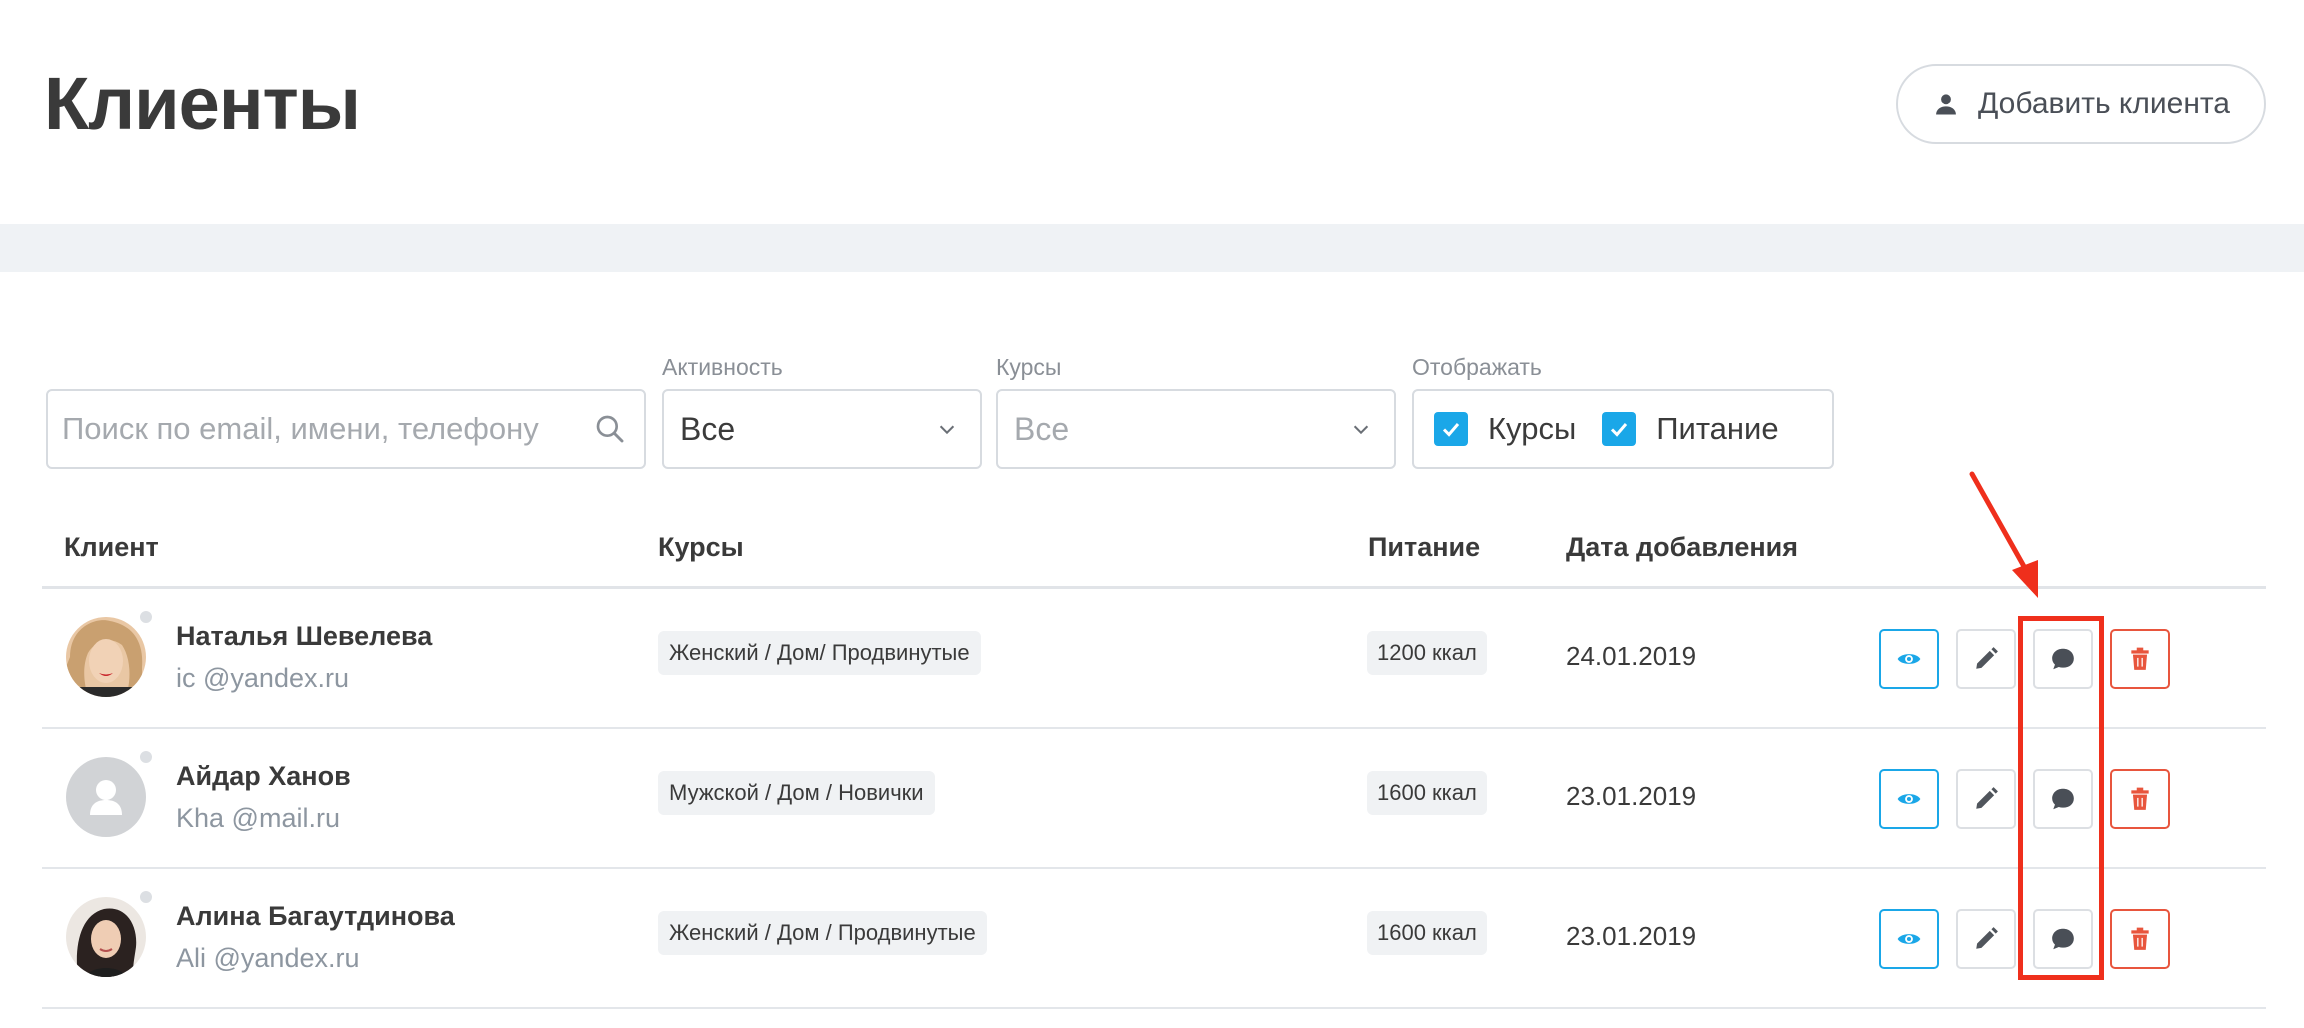 Image resolution: width=2304 pixels, height=1028 pixels. I want to click on display-courses-label: Курсы, so click(1532, 428).